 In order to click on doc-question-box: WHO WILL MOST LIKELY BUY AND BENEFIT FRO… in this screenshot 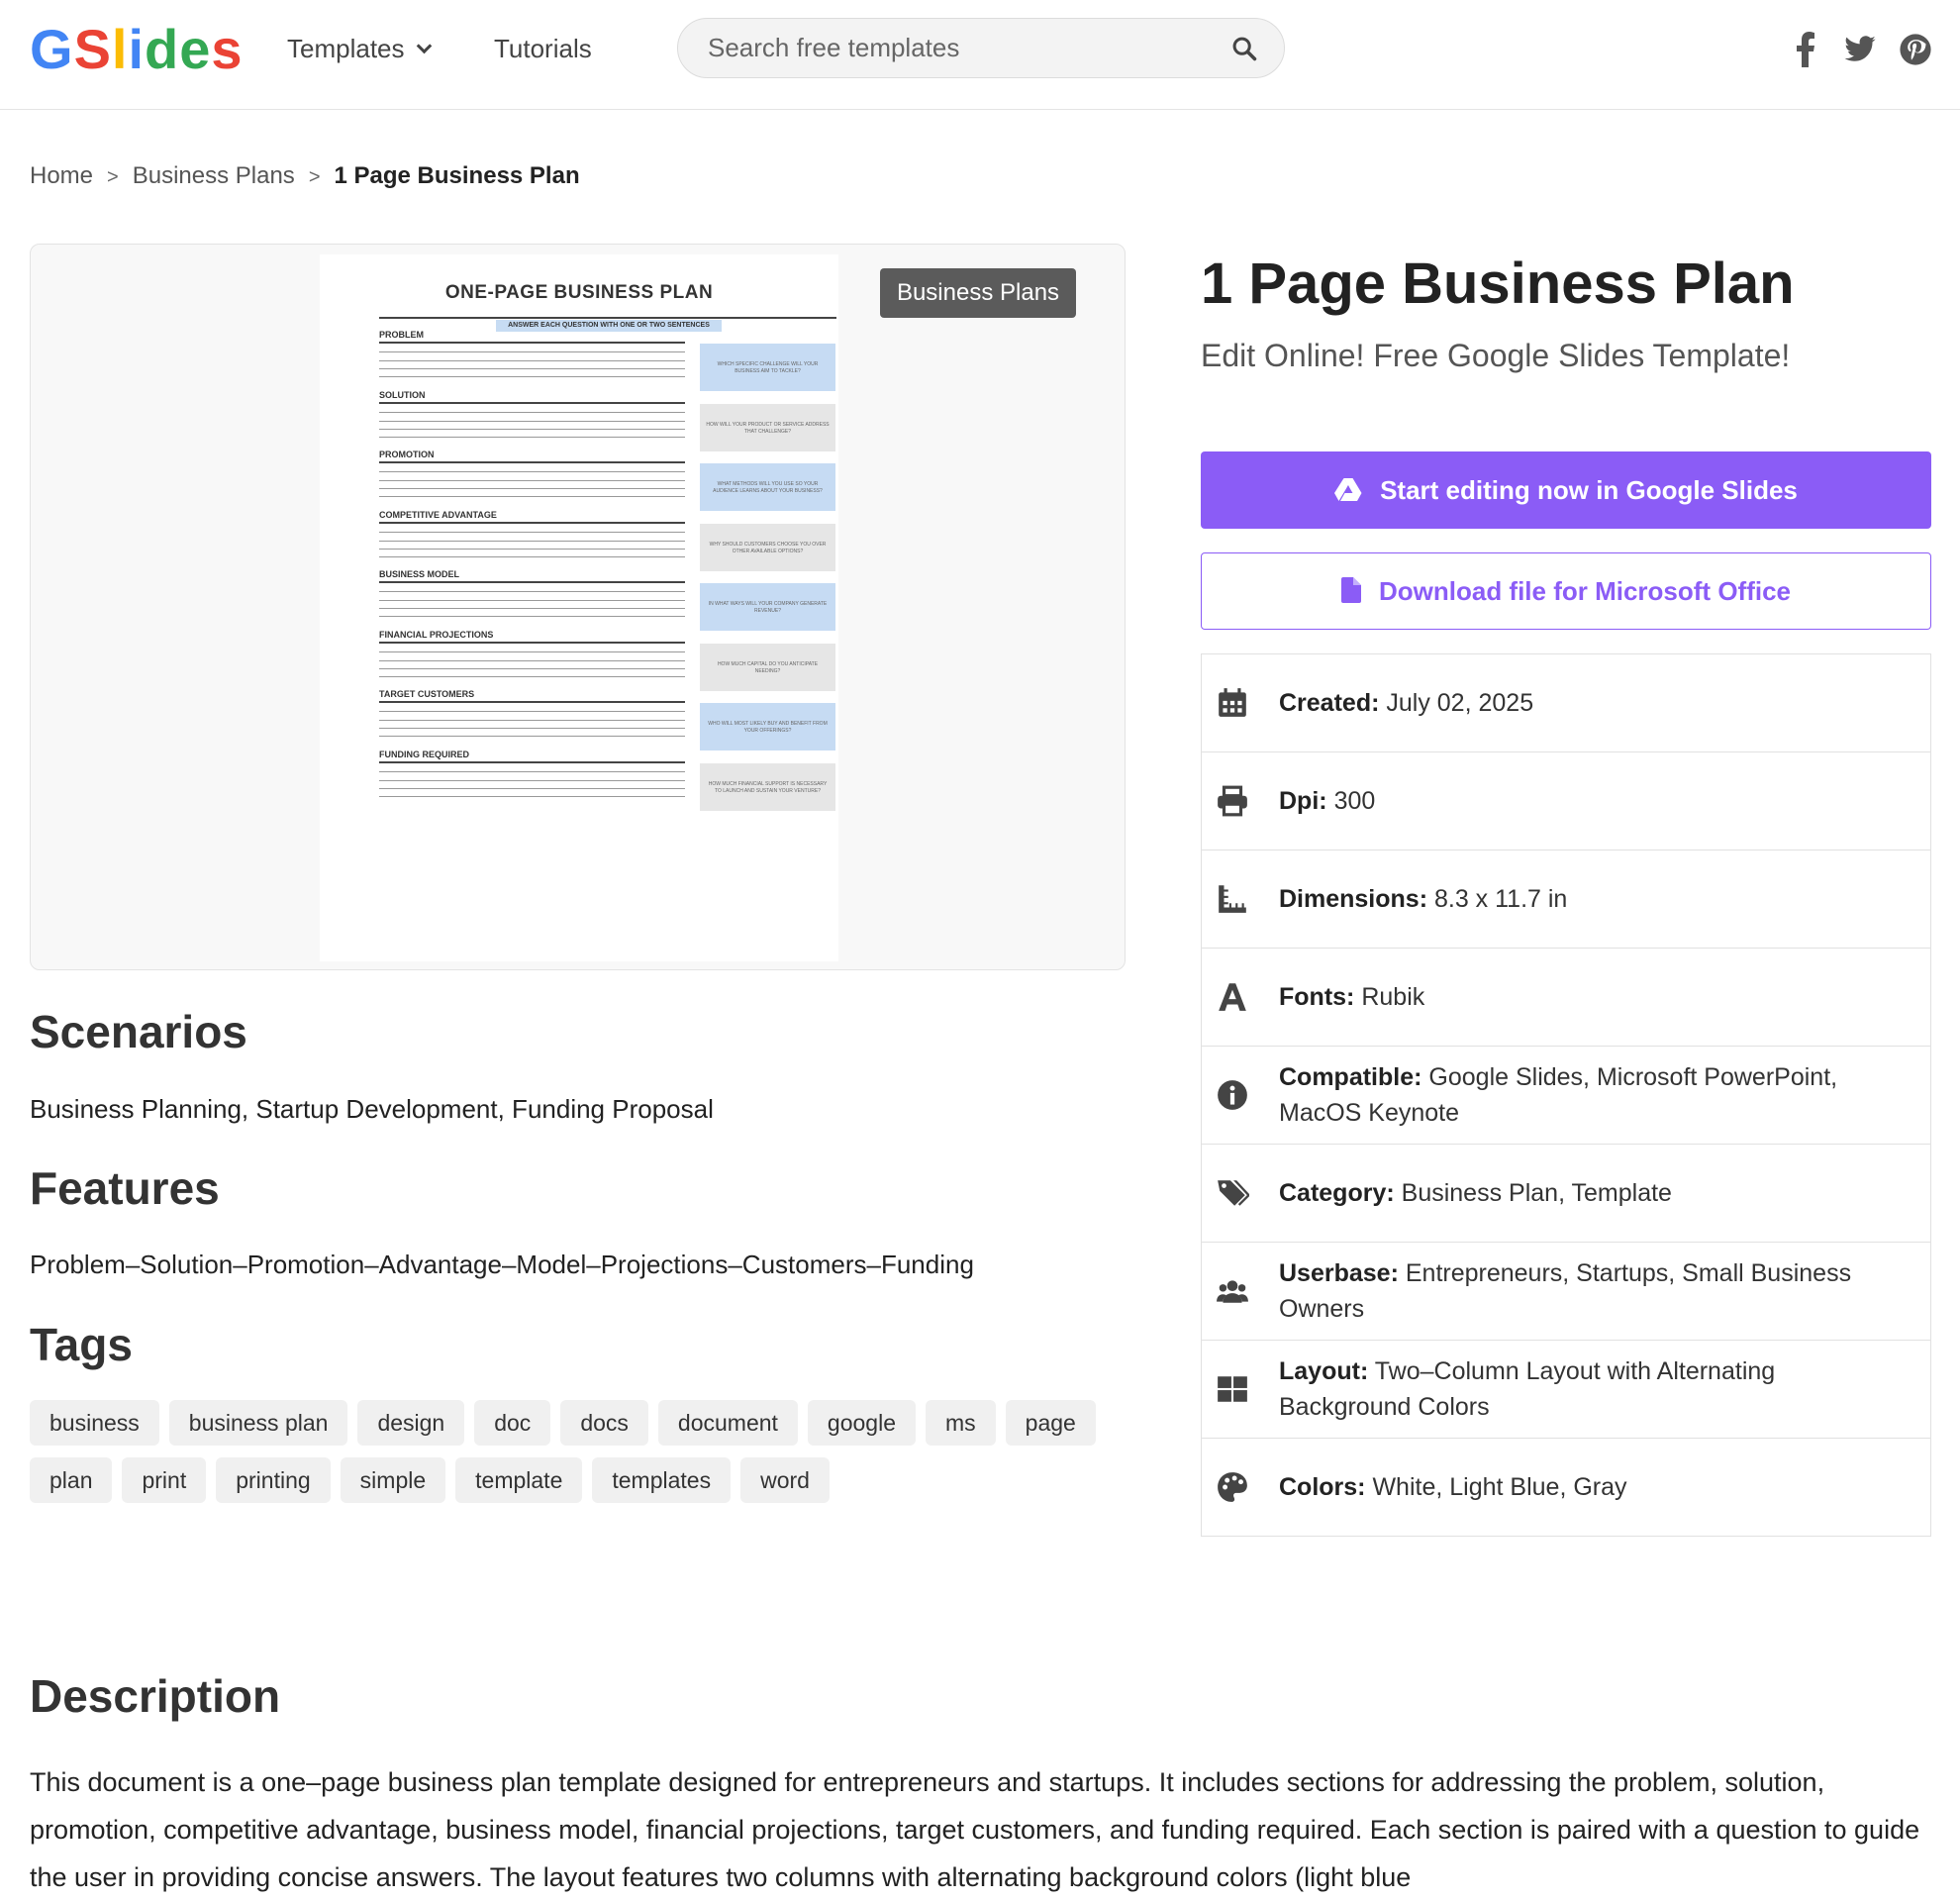, I will do `click(767, 726)`.